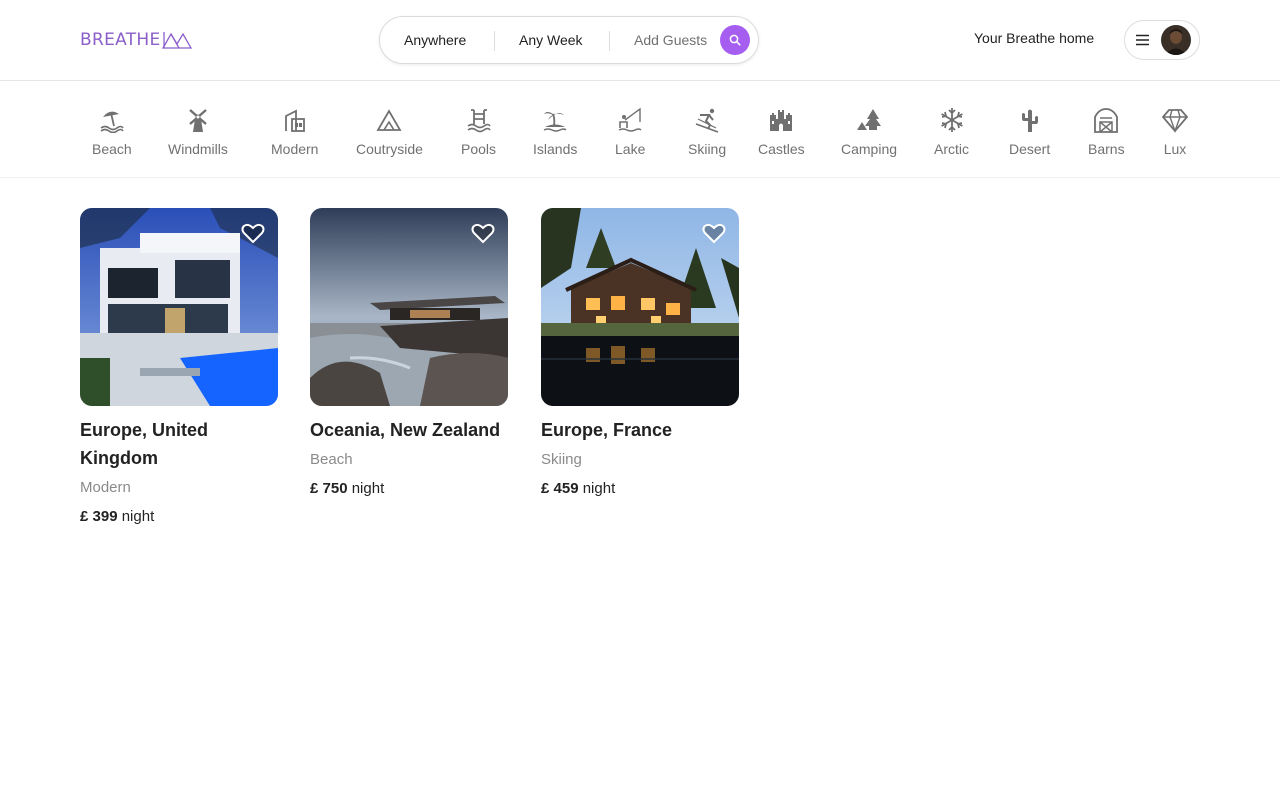  I want to click on listing-location: Europe, United Kingdom, so click(144, 444).